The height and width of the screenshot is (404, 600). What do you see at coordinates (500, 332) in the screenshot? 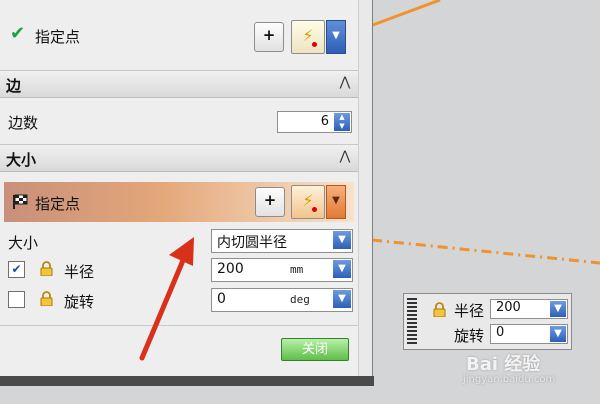
I see `floating-rotation-value: 0` at bounding box center [500, 332].